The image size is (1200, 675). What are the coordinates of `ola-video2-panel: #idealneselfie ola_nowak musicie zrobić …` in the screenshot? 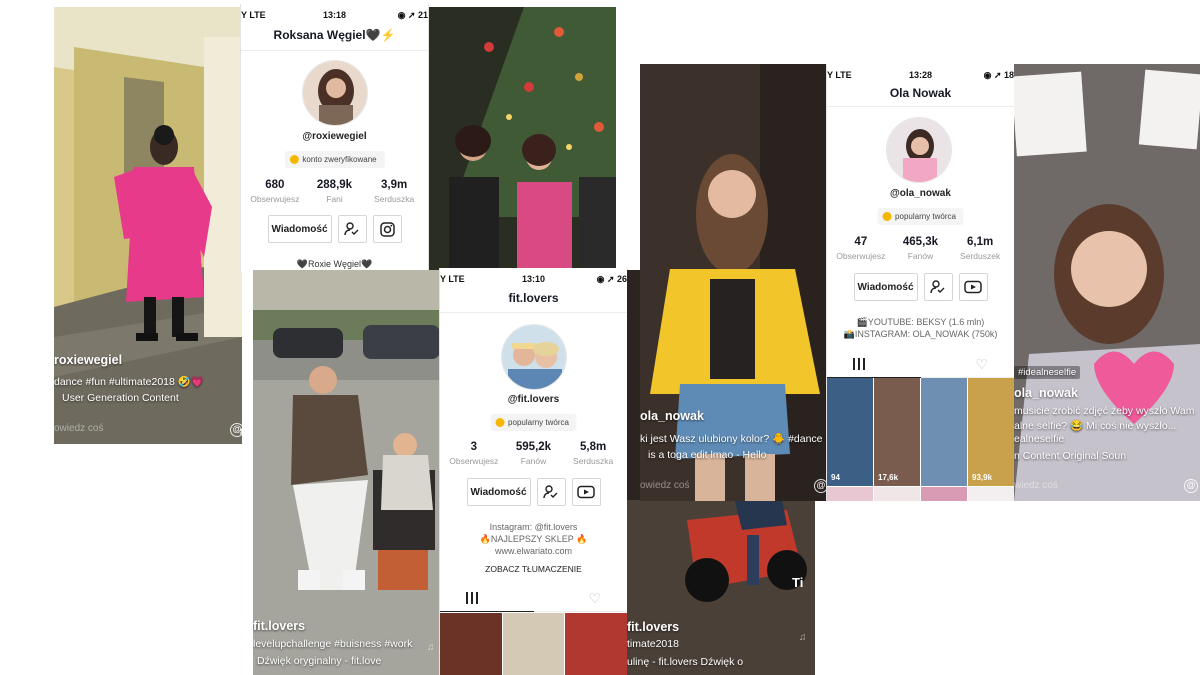 It's located at (1107, 282).